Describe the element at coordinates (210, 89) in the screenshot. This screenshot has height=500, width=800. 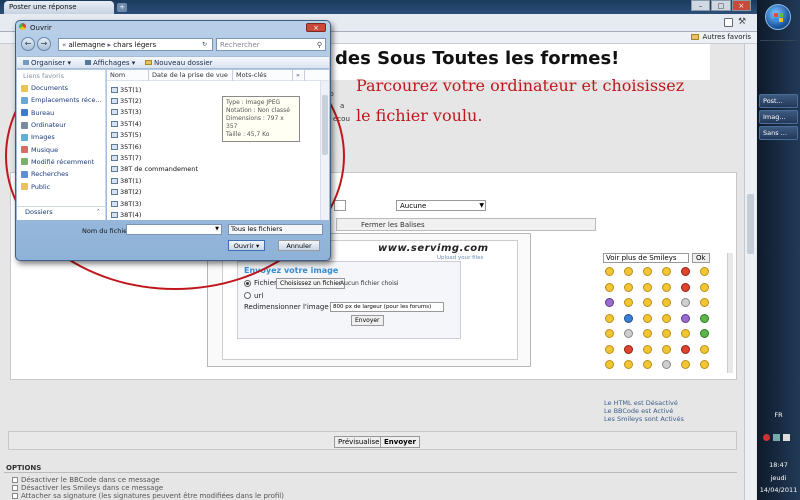
I see `file-row: 35T(1)` at that location.